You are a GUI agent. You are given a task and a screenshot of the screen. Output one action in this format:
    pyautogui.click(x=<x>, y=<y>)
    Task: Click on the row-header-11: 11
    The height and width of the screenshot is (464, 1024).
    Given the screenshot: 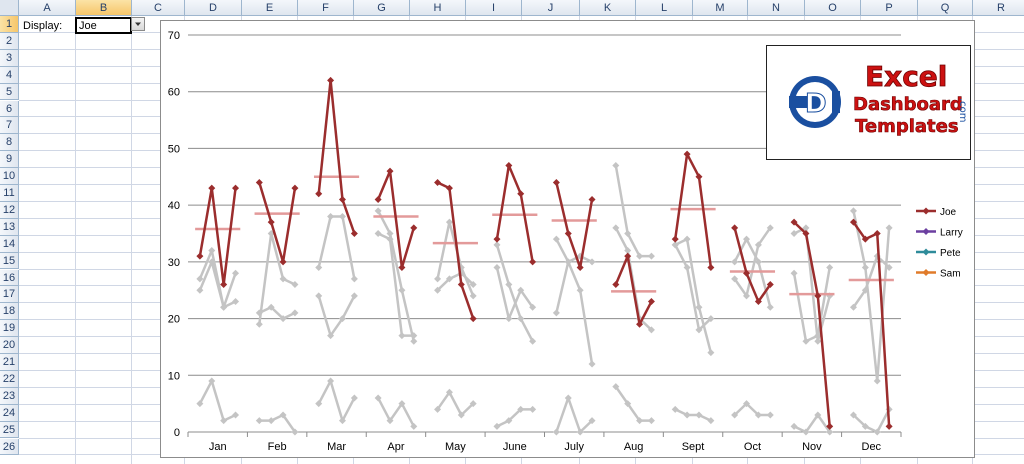 What is the action you would take?
    pyautogui.click(x=9, y=193)
    